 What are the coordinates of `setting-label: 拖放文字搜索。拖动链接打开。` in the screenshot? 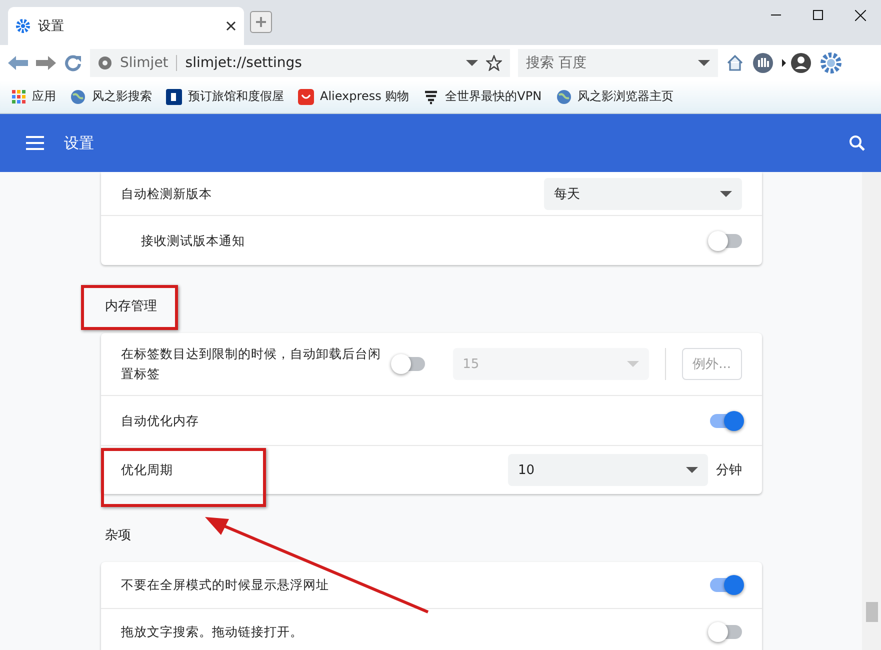 It's located at (212, 632).